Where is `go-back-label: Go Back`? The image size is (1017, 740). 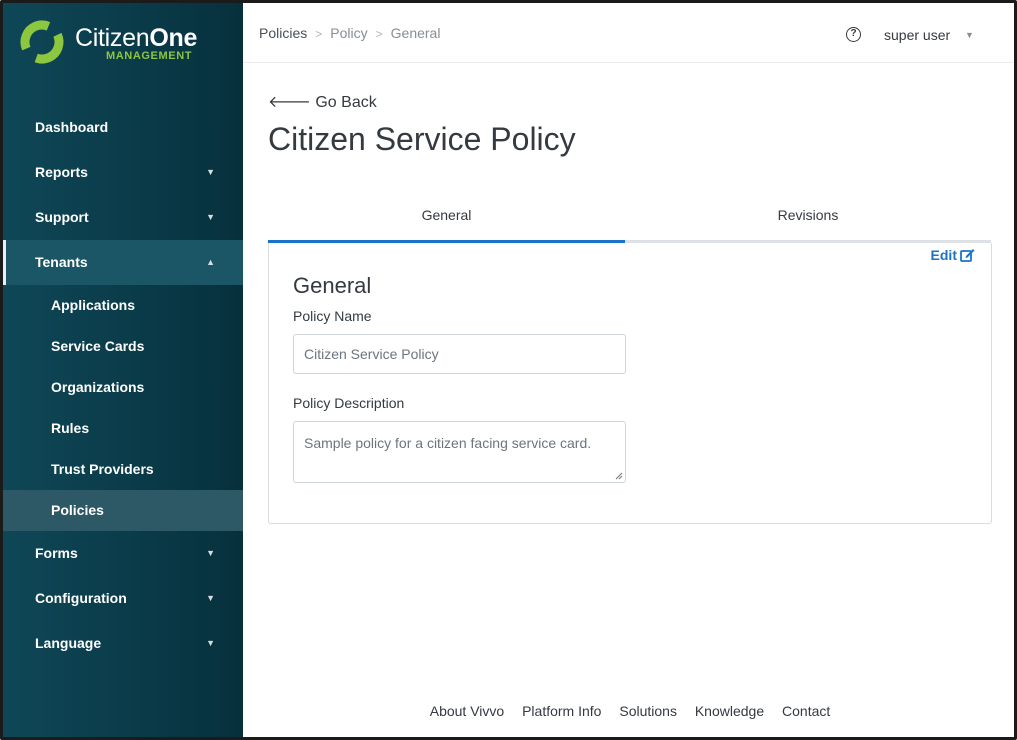
go-back-label: Go Back is located at coordinates (346, 102).